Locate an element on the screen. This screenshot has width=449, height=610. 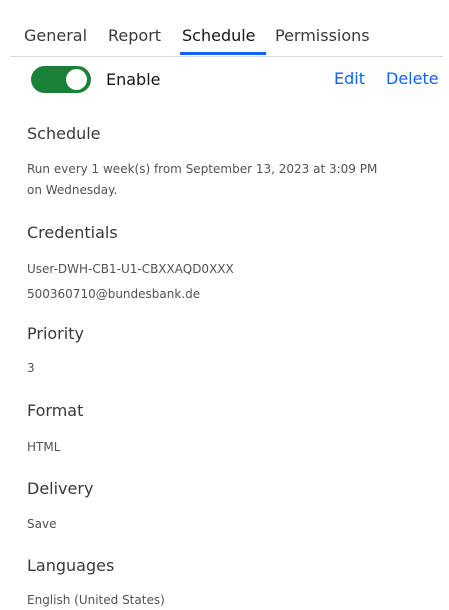
delivery-value: Save is located at coordinates (42, 524).